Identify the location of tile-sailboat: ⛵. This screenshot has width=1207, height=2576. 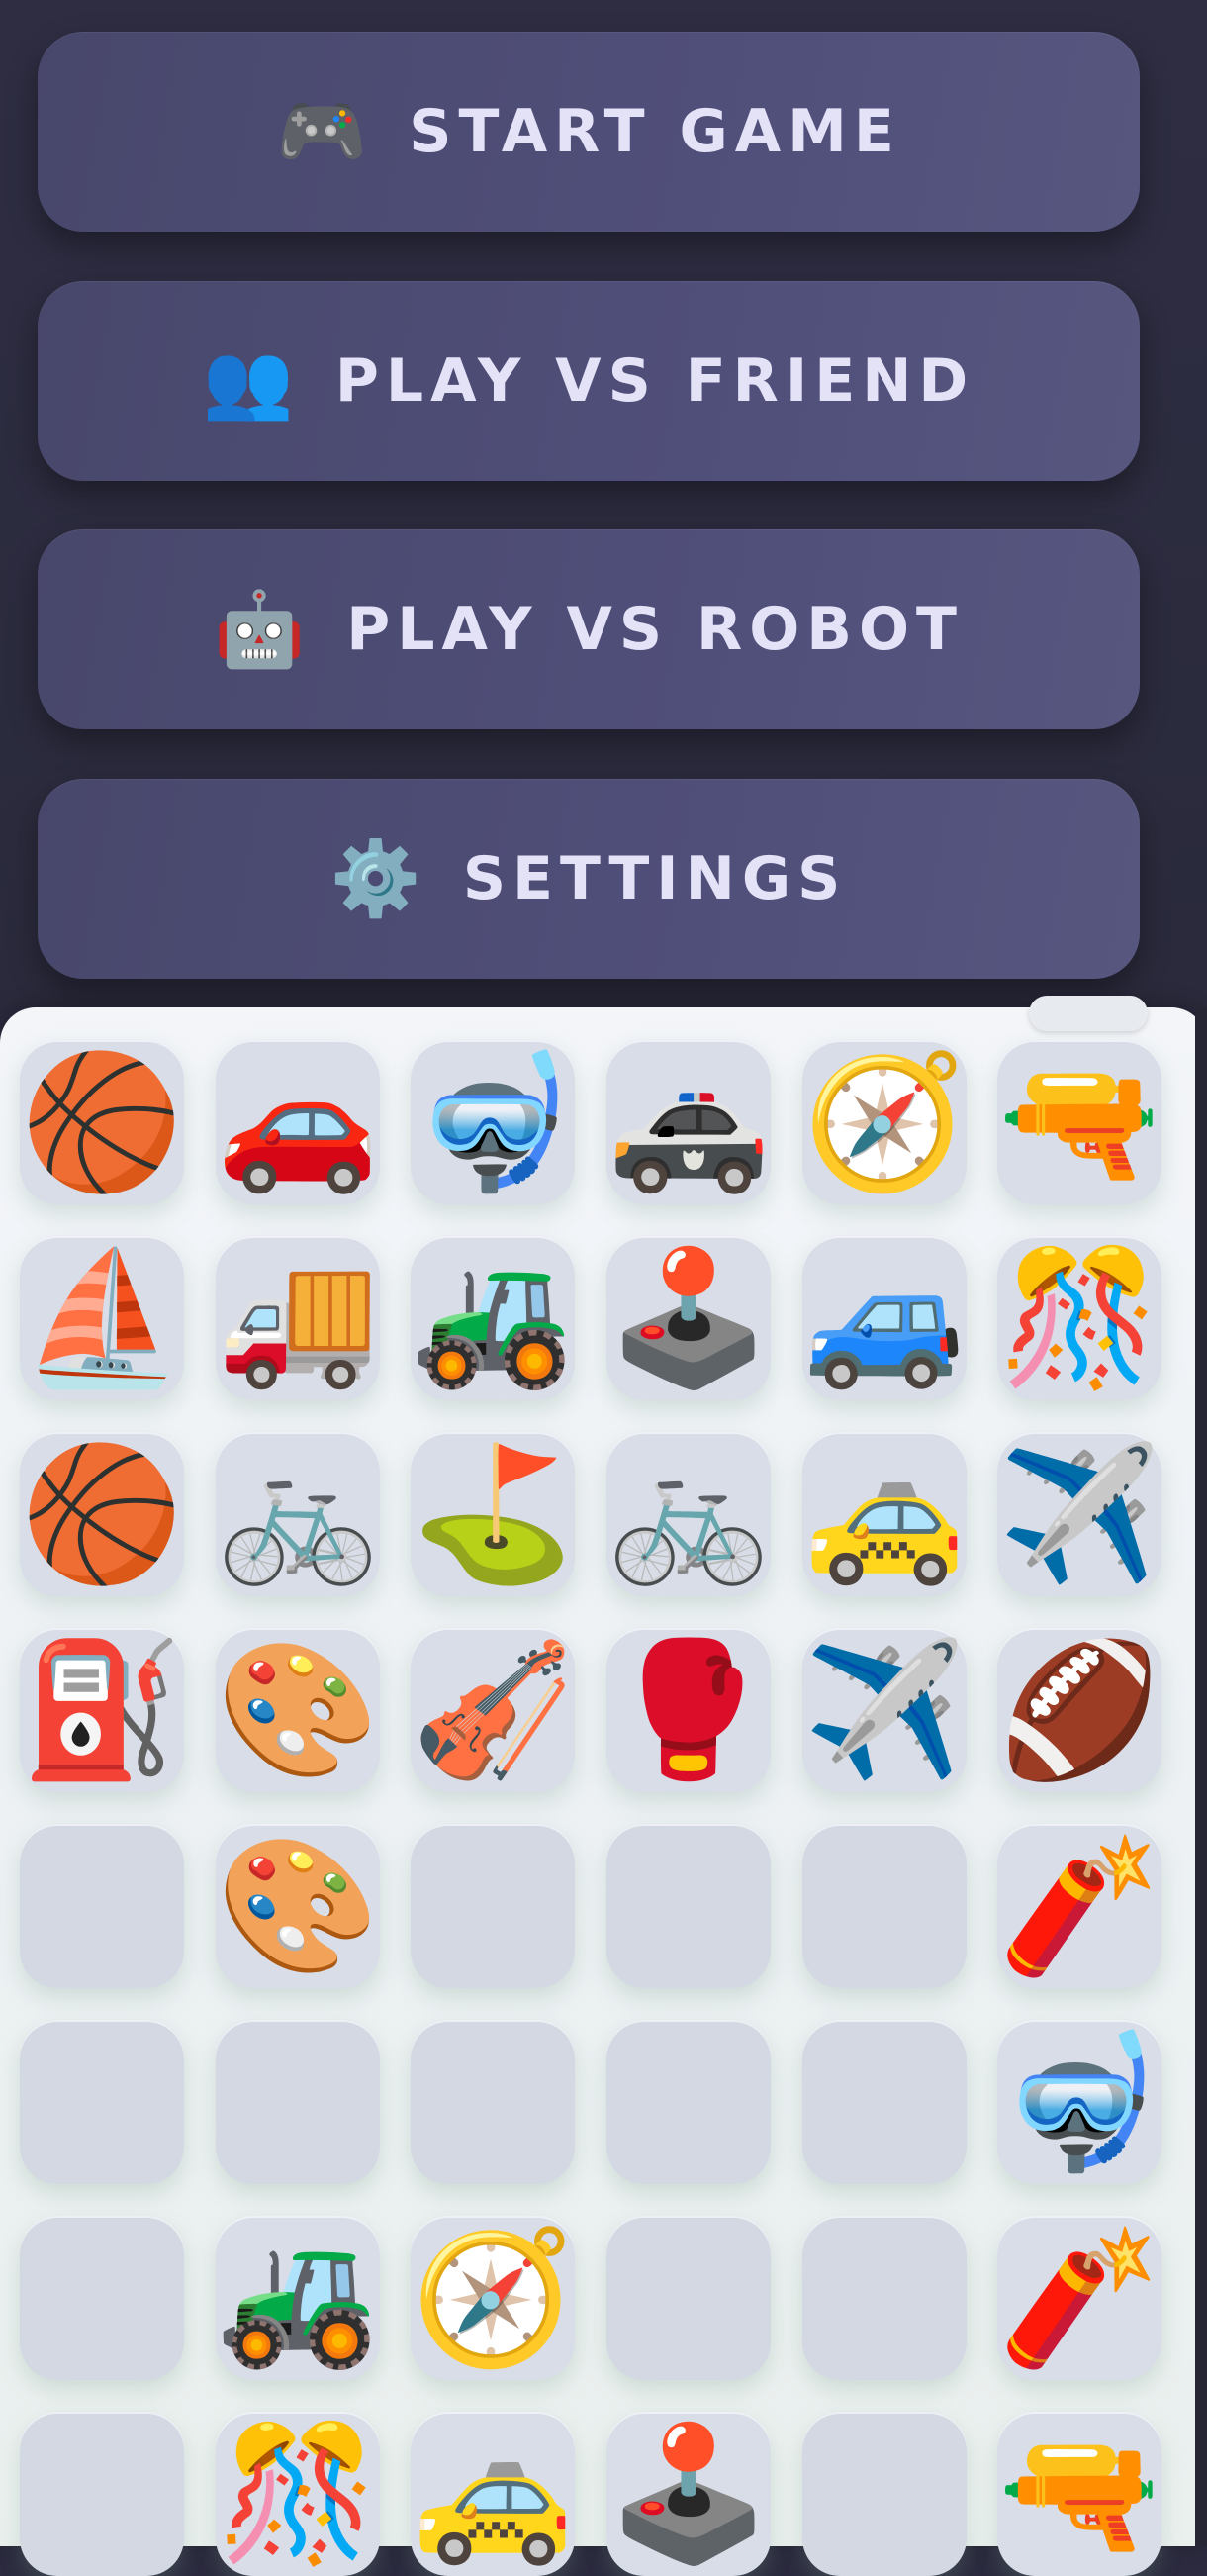
(102, 1318).